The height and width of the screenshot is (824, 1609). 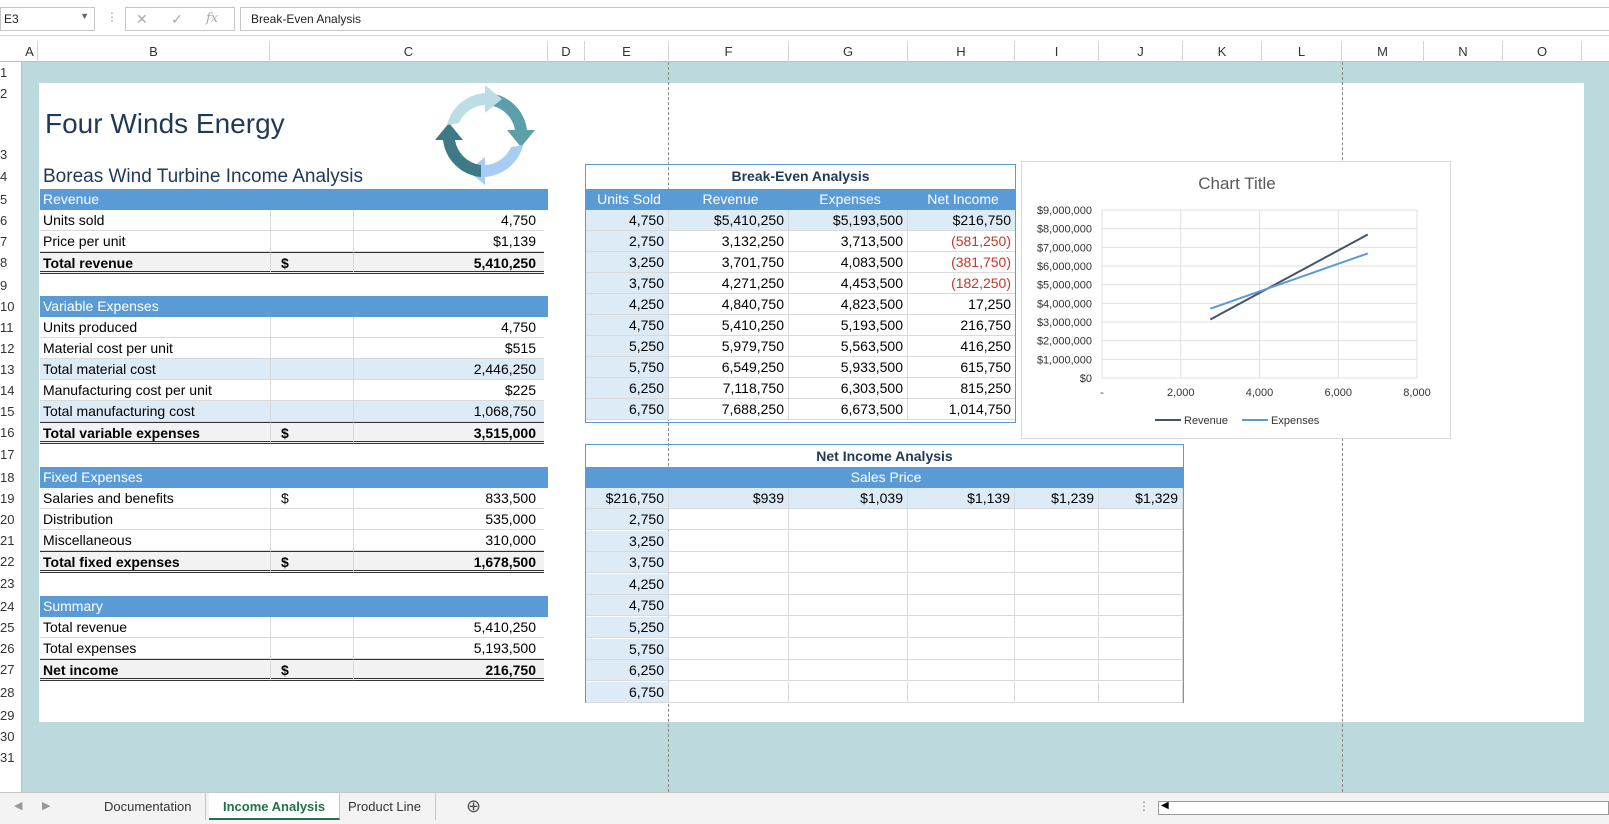 What do you see at coordinates (312, 540) in the screenshot?
I see `fixed-expense-dollar` at bounding box center [312, 540].